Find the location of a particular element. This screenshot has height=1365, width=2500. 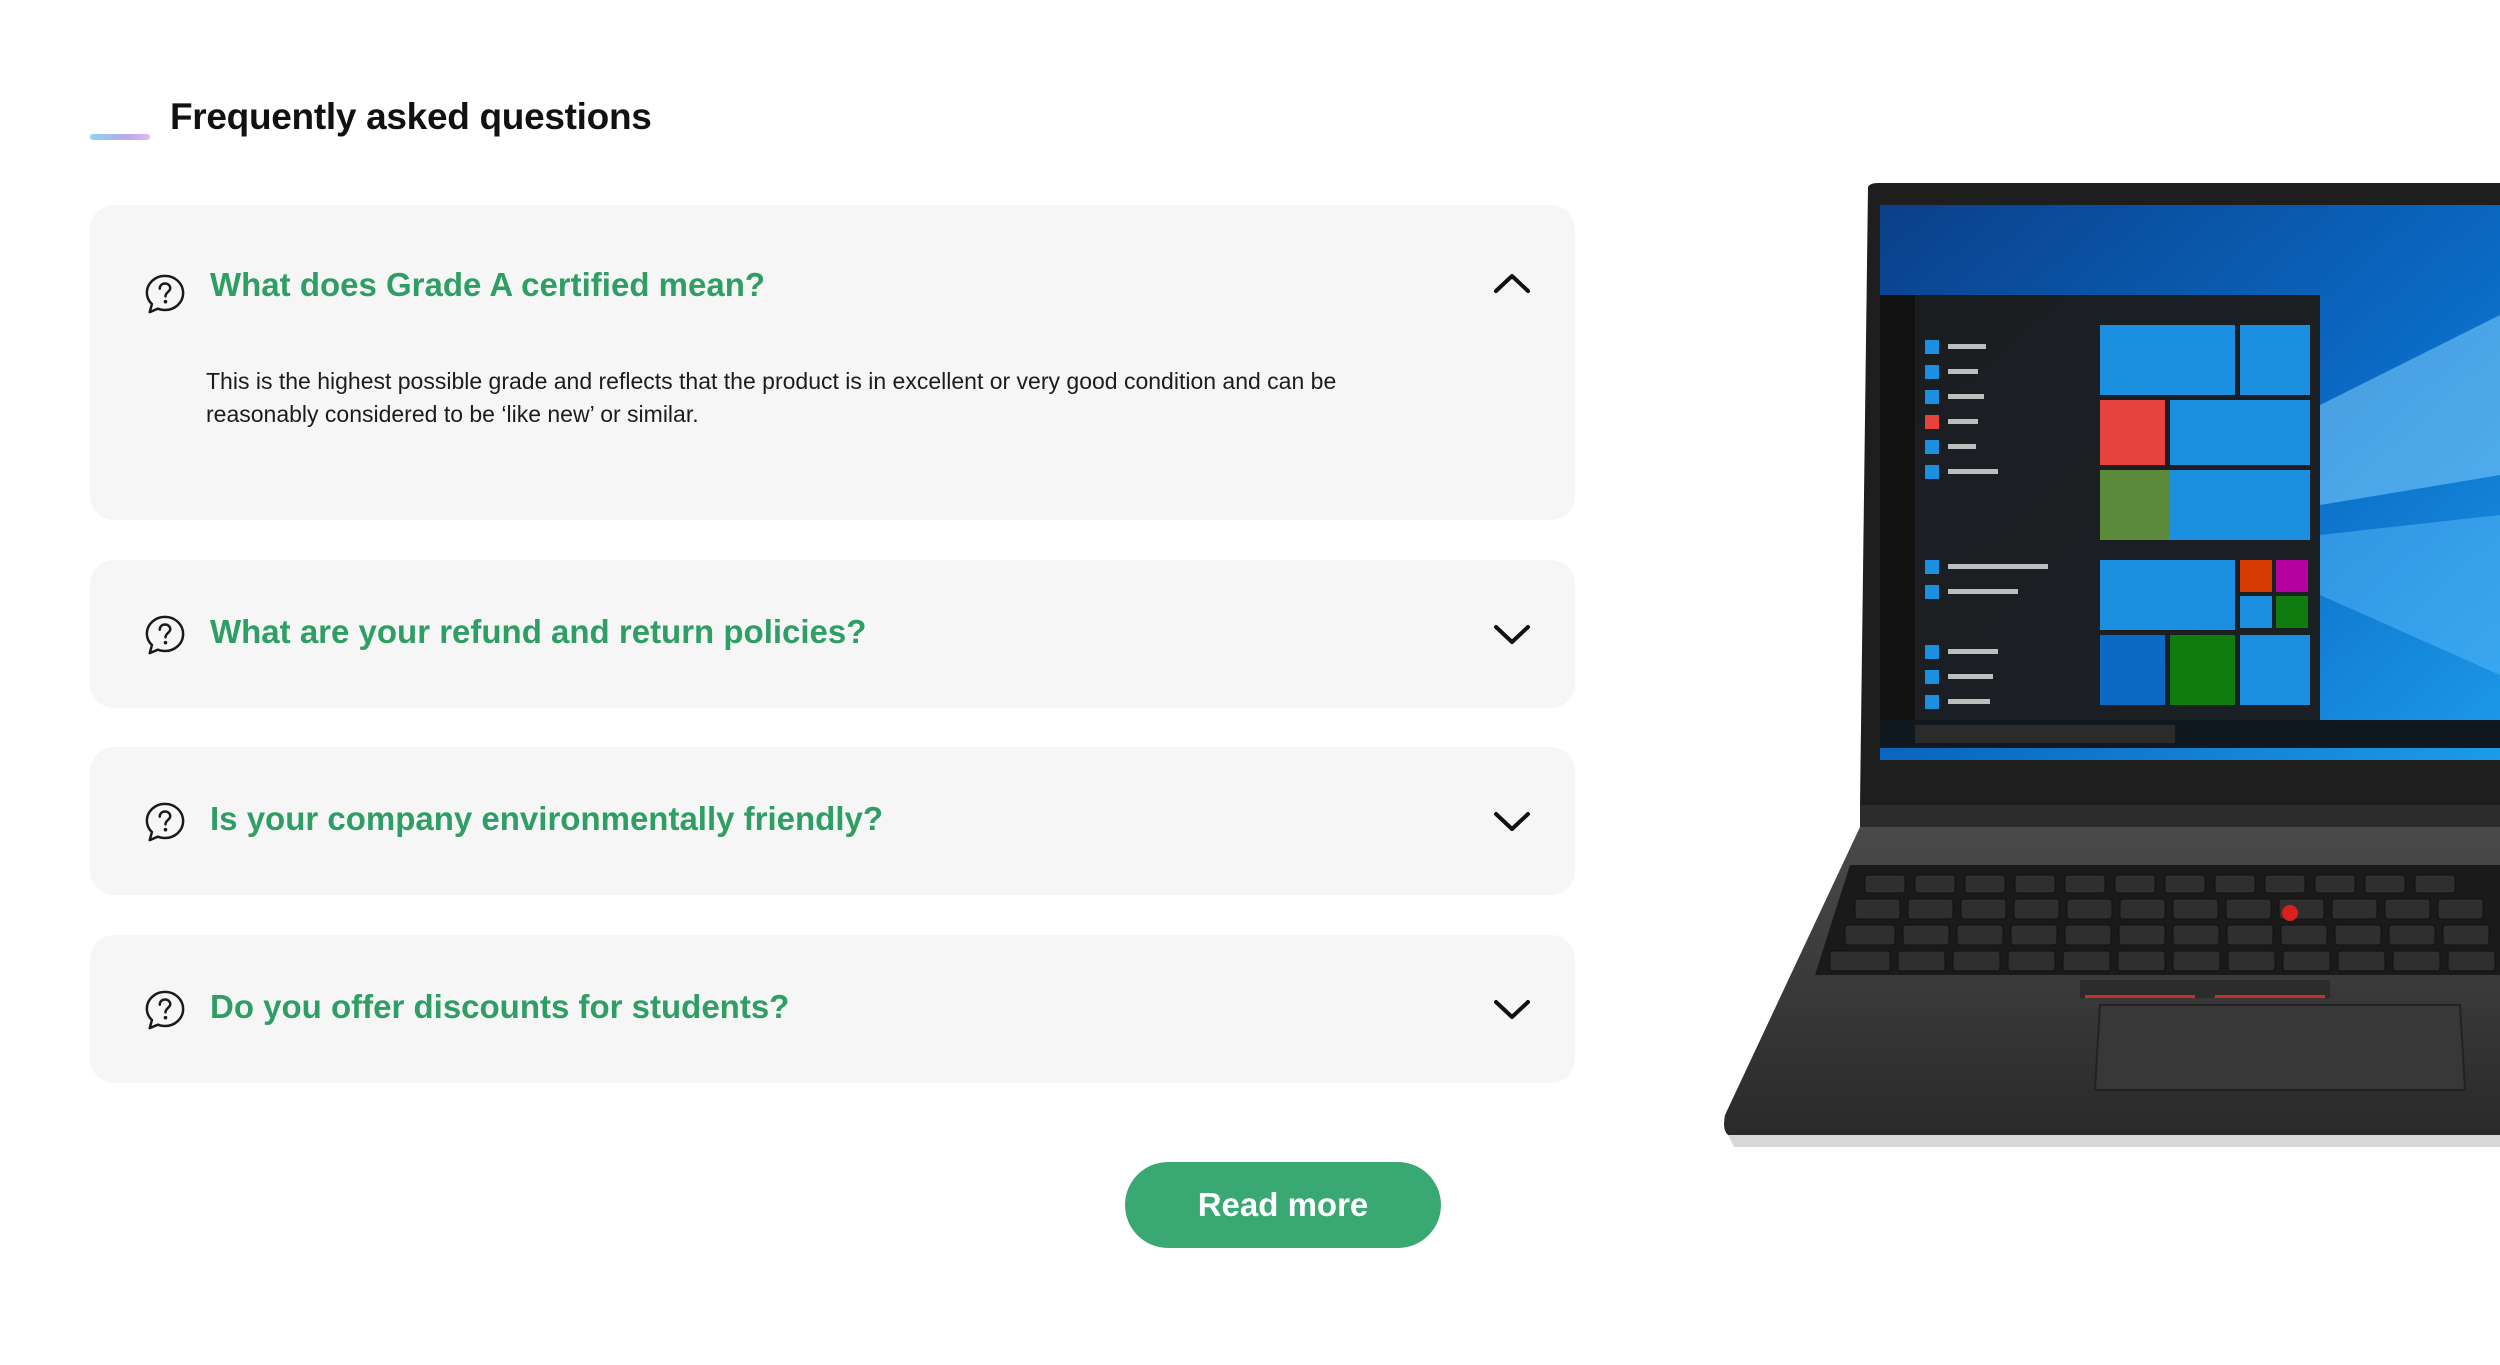

faq-question-toggle: Do you offer discounts for students? is located at coordinates (832, 1009).